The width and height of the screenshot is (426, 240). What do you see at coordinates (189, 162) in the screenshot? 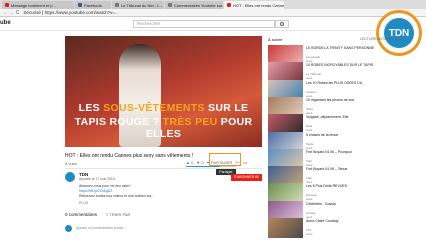
I see `like-button: ▲ 0` at bounding box center [189, 162].